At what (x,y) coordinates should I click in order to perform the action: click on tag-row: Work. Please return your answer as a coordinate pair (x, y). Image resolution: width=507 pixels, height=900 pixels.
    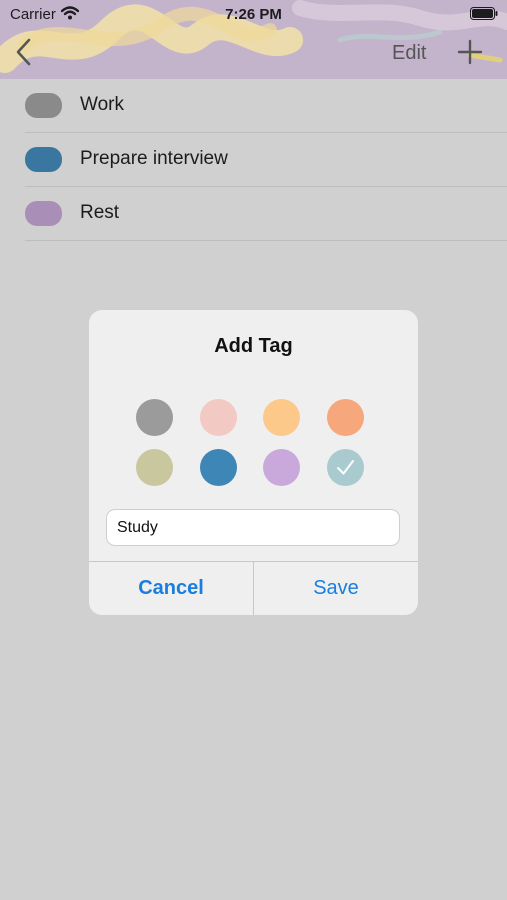
    Looking at the image, I should click on (266, 106).